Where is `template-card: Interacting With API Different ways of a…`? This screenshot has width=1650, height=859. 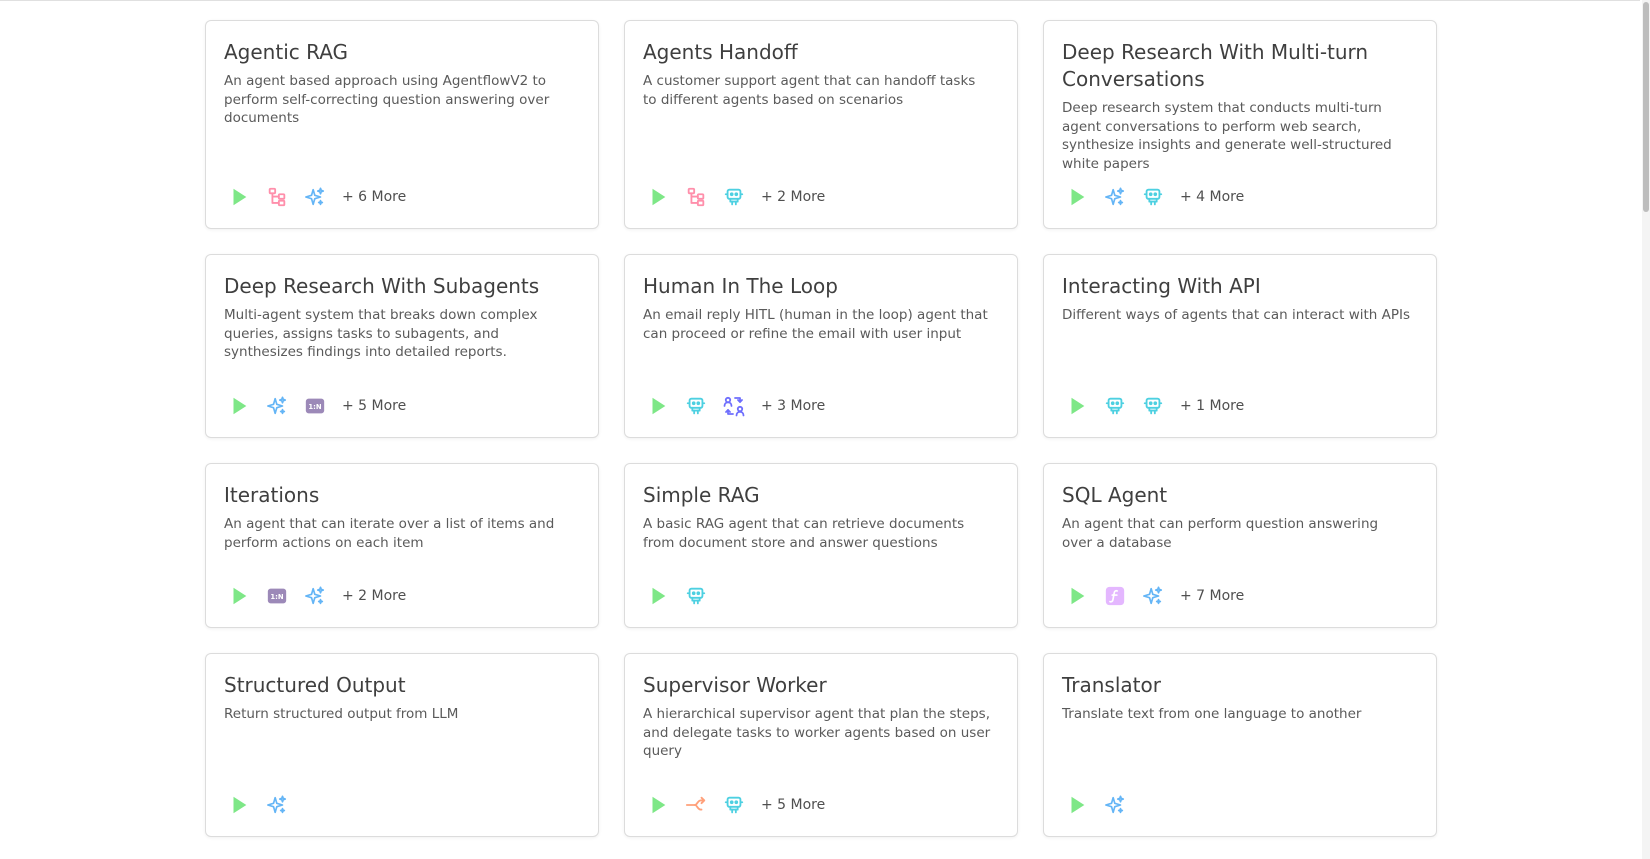
template-card: Interacting With API Different ways of a… is located at coordinates (1240, 346).